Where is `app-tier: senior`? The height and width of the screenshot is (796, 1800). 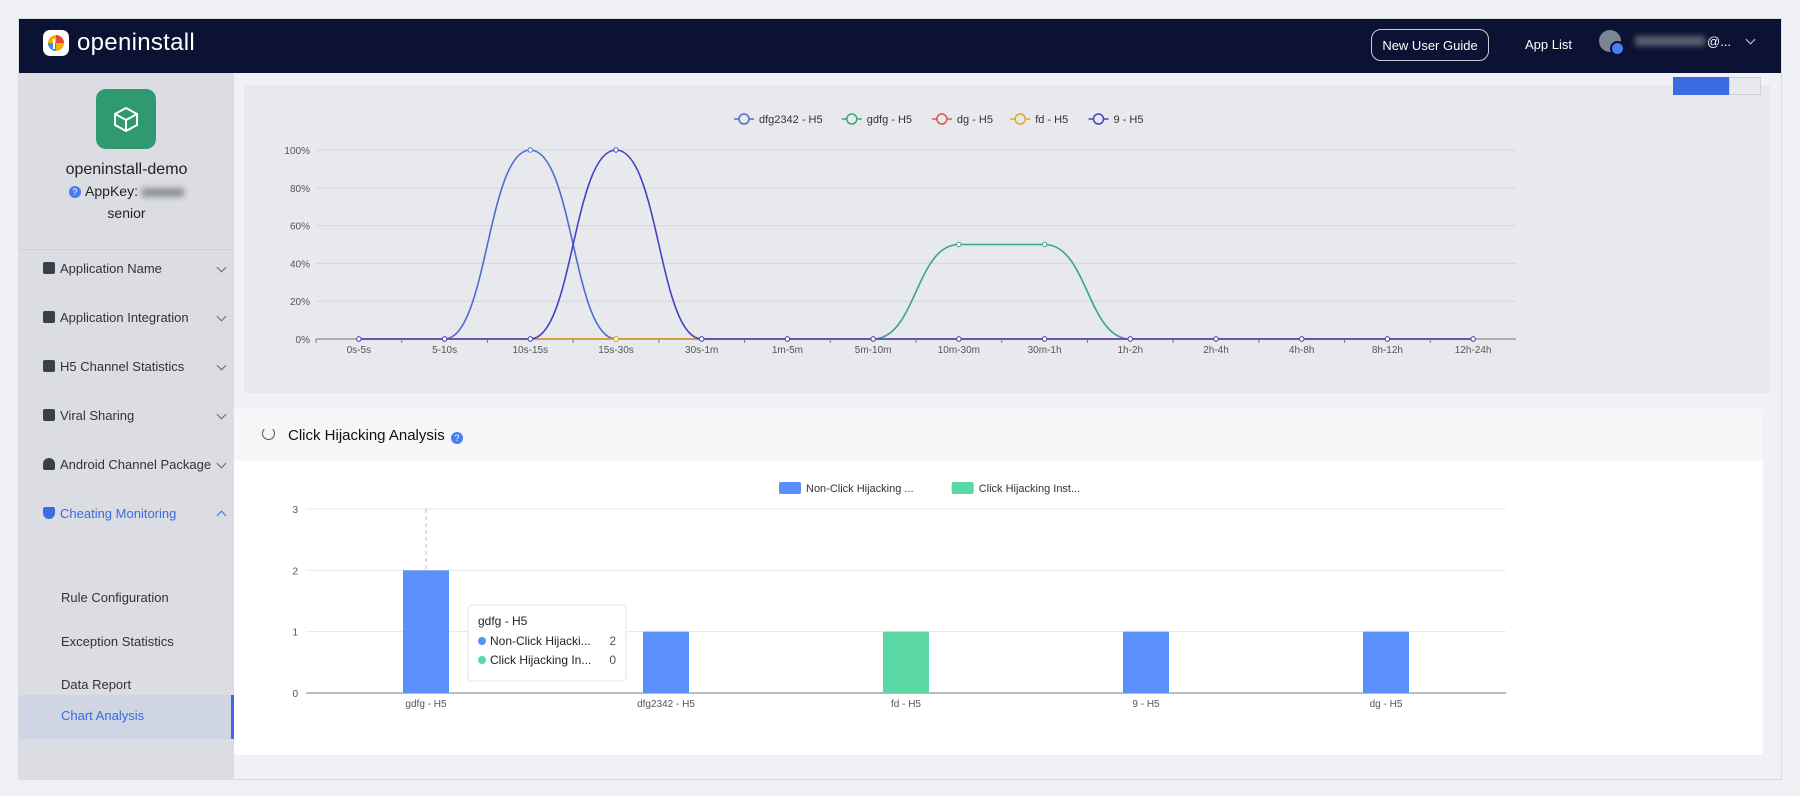 app-tier: senior is located at coordinates (126, 213).